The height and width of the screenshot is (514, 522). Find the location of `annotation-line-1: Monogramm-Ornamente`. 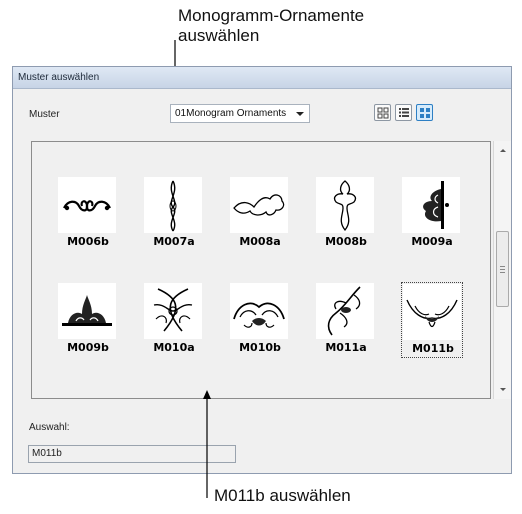

annotation-line-1: Monogramm-Ornamente is located at coordinates (271, 15).